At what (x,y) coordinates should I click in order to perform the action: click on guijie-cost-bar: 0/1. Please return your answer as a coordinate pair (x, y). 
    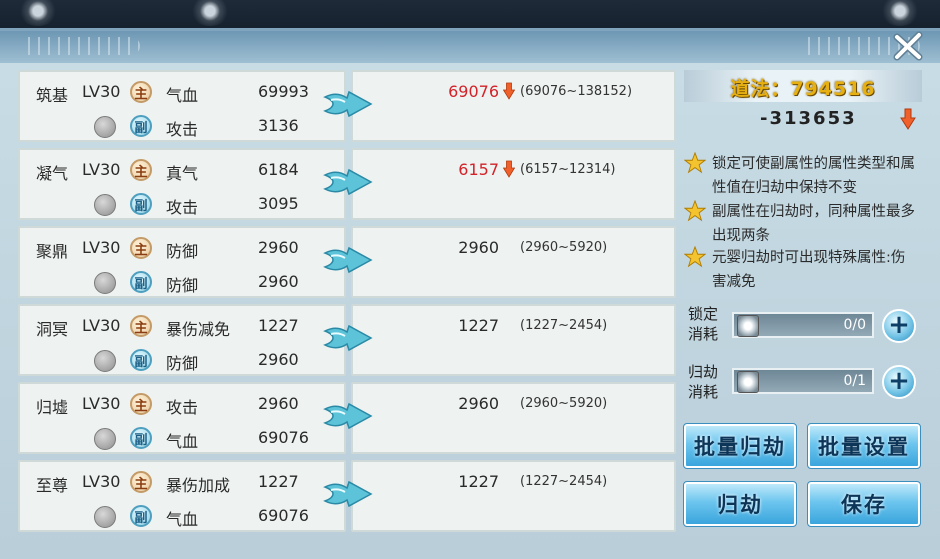
    Looking at the image, I should click on (803, 381).